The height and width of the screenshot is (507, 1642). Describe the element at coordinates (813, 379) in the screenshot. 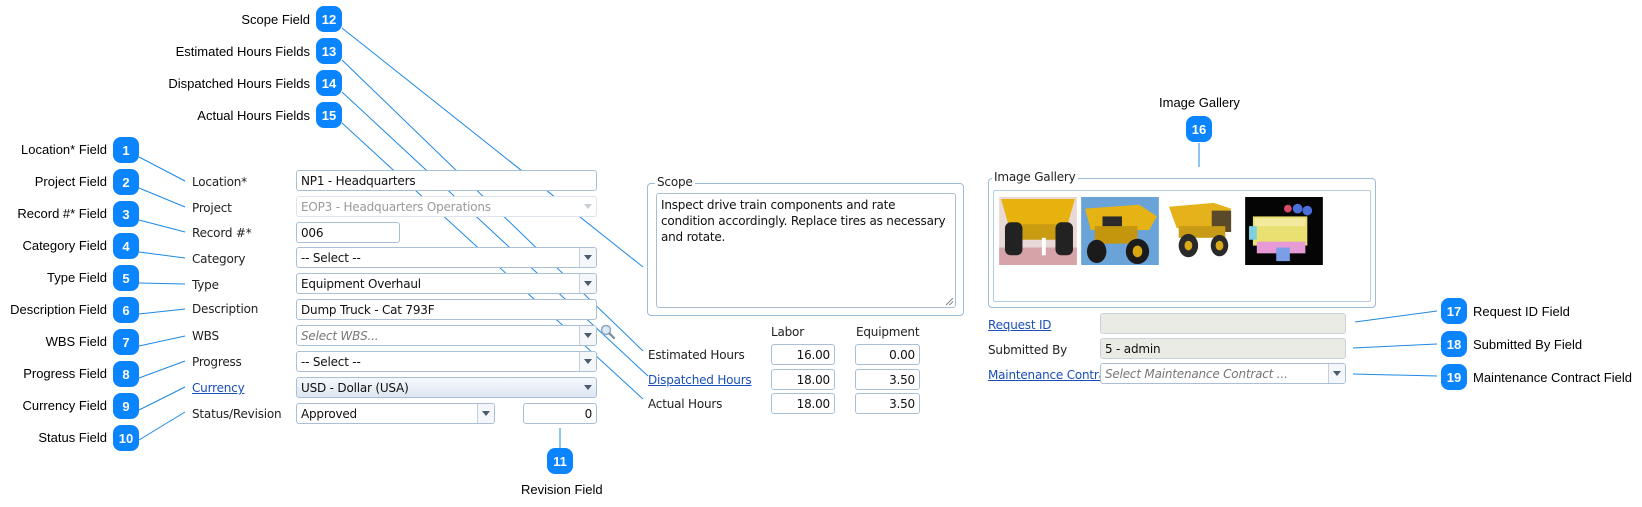

I see `dispatched-labor-value: 18.00` at that location.